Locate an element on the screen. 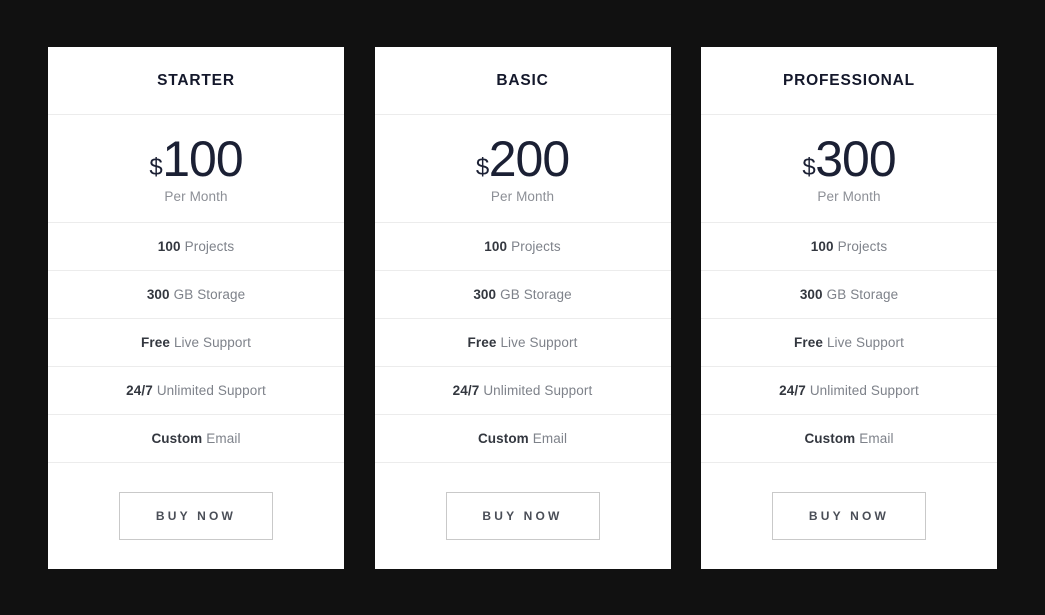 This screenshot has height=615, width=1045. plan-title: BASIC is located at coordinates (522, 80).